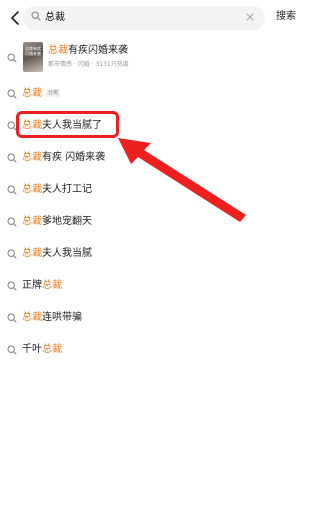 This screenshot has width=320, height=505. What do you see at coordinates (32, 349) in the screenshot?
I see `suggestion-prefix: 千叶` at bounding box center [32, 349].